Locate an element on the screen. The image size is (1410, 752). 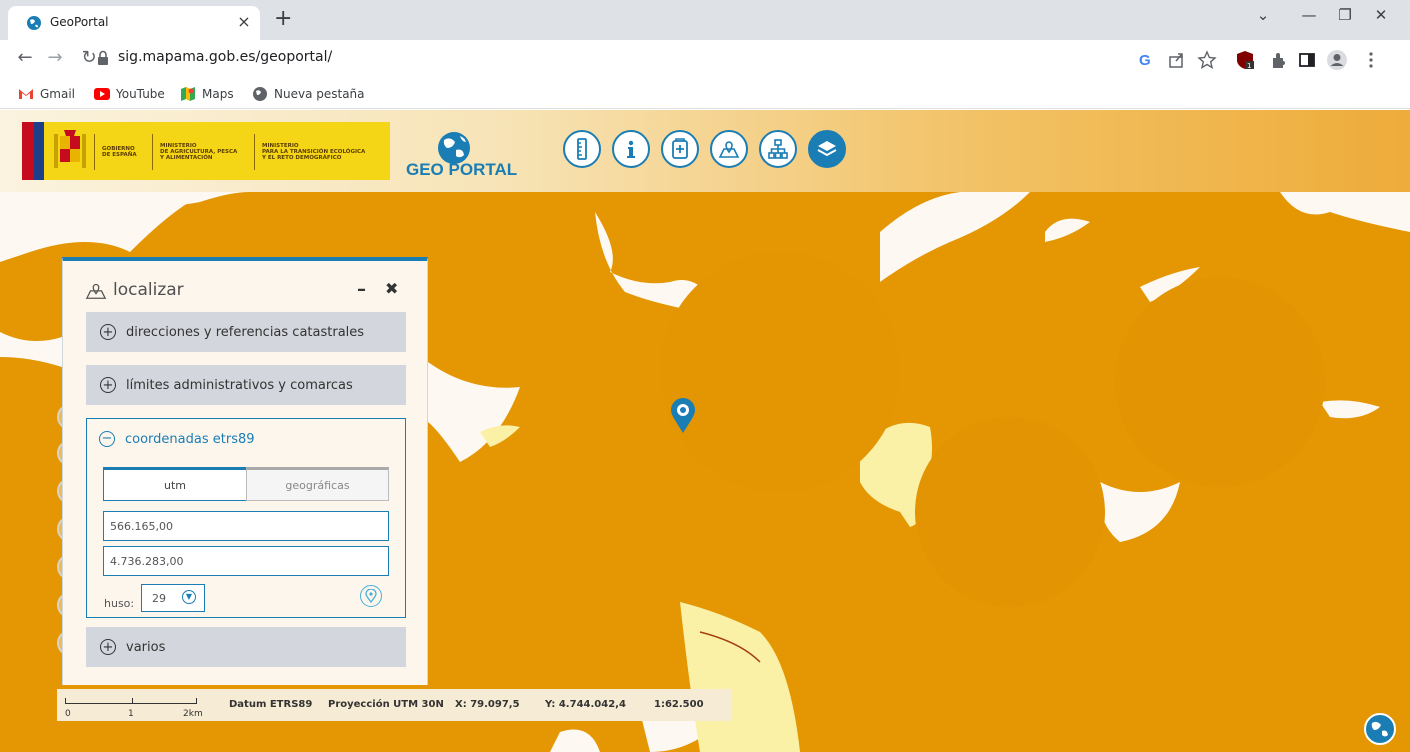
bookmark-label: Nueva pestaña is located at coordinates (319, 94).